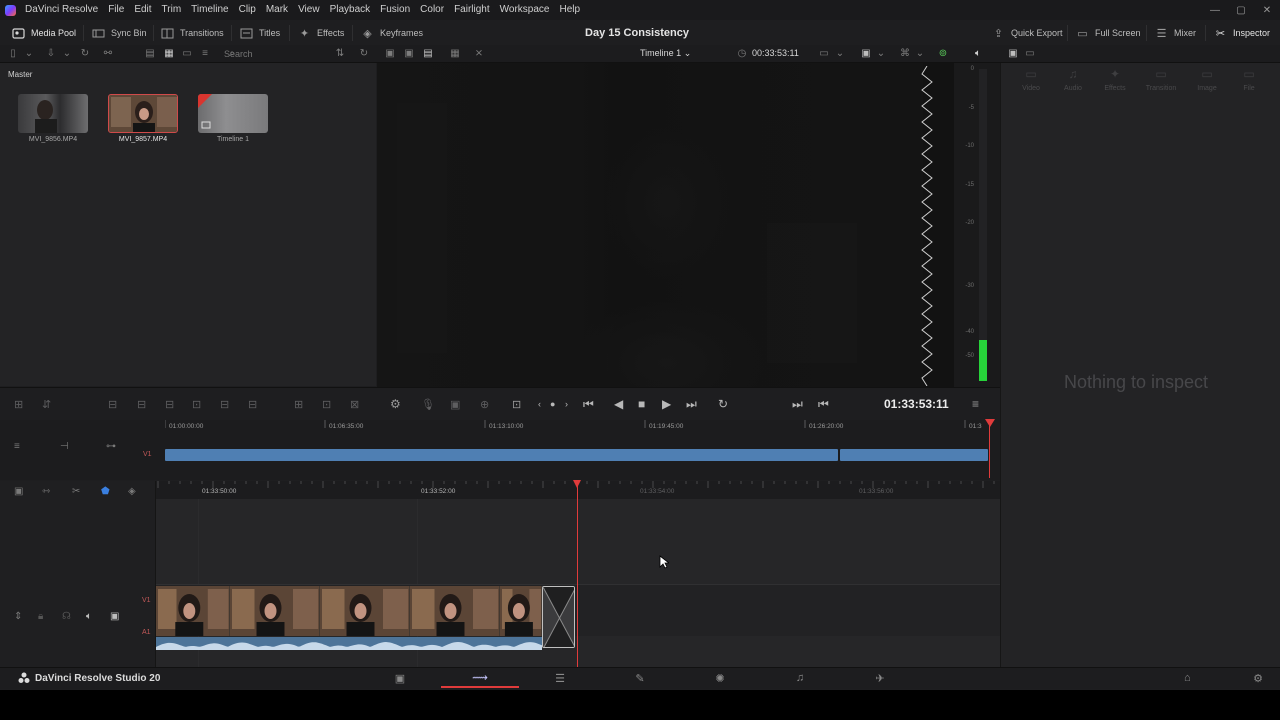 This screenshot has width=1280, height=720. I want to click on timeline-thumbnail, so click(233, 113).